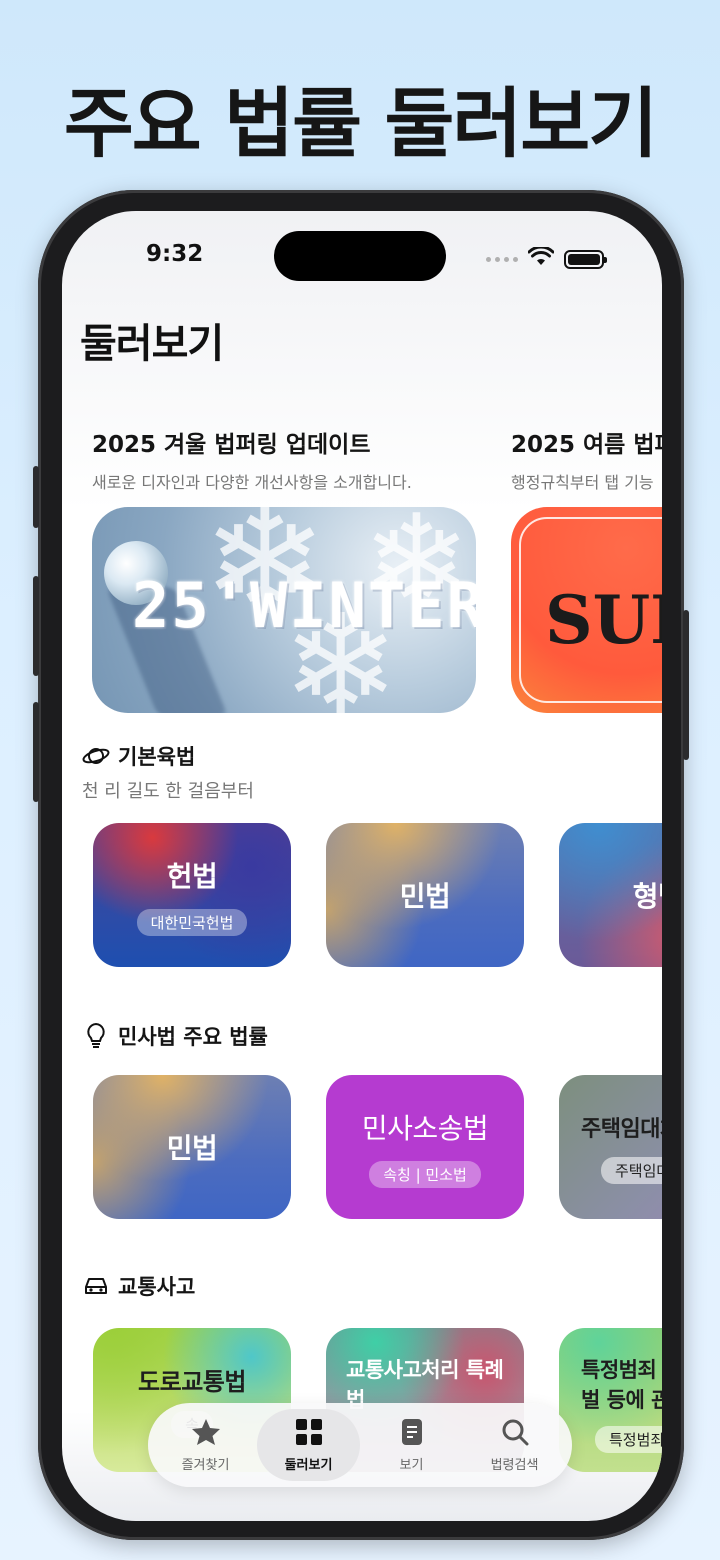  Describe the element at coordinates (309, 1434) in the screenshot. I see `grid-icon` at that location.